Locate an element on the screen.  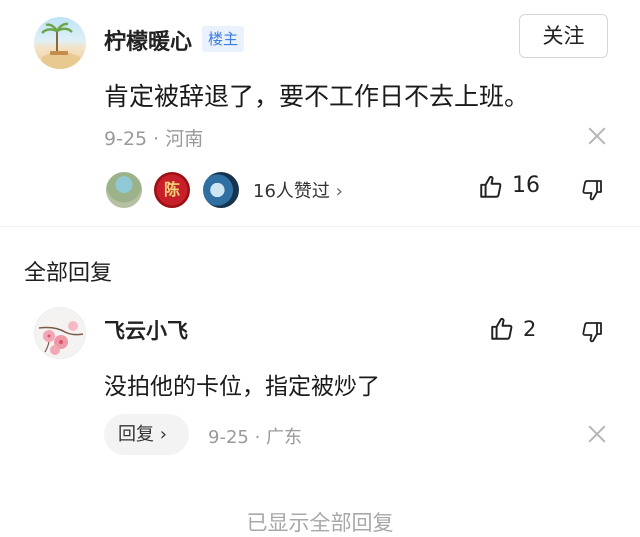
op-comment-text: 肯定被辞退了，要不工作日不去上班。 is located at coordinates (316, 95).